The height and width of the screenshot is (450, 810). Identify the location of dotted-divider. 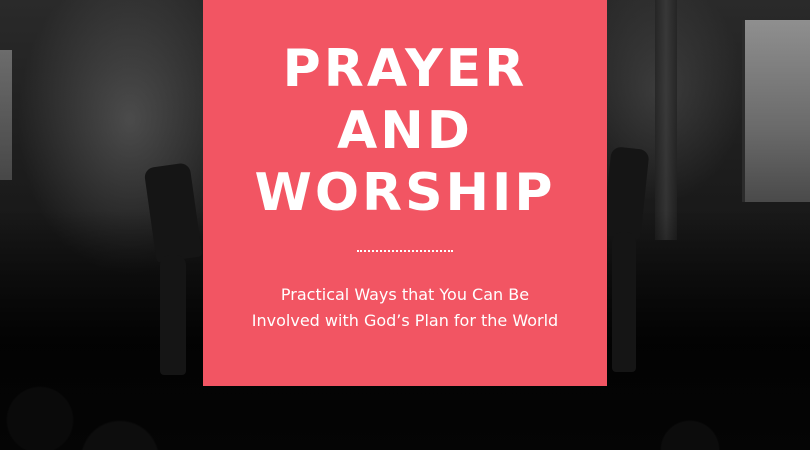
(405, 251).